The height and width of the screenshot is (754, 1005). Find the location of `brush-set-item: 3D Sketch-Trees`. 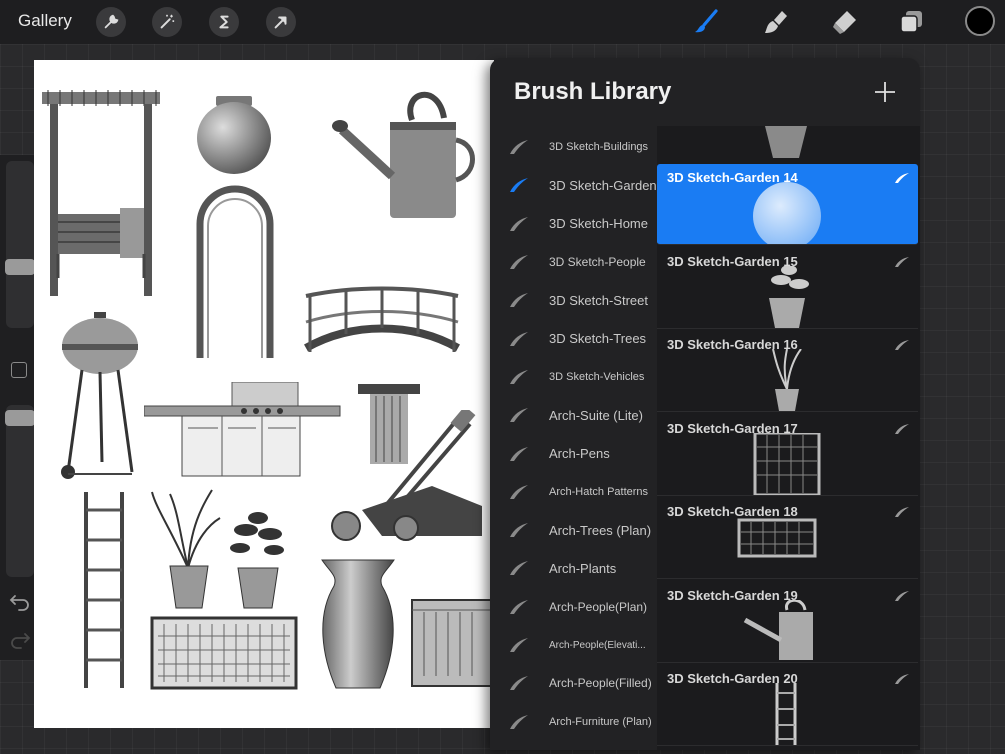

brush-set-item: 3D Sketch-Trees is located at coordinates (573, 338).